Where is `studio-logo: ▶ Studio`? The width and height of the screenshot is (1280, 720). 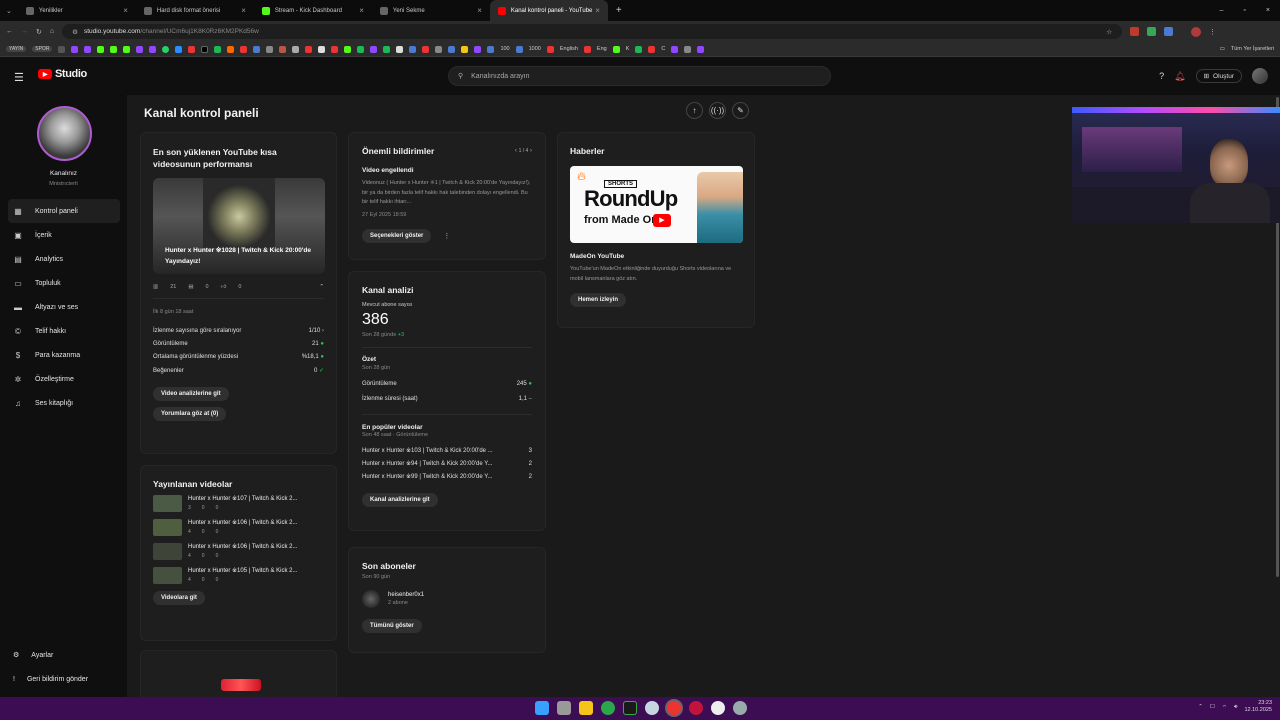 studio-logo: ▶ Studio is located at coordinates (62, 74).